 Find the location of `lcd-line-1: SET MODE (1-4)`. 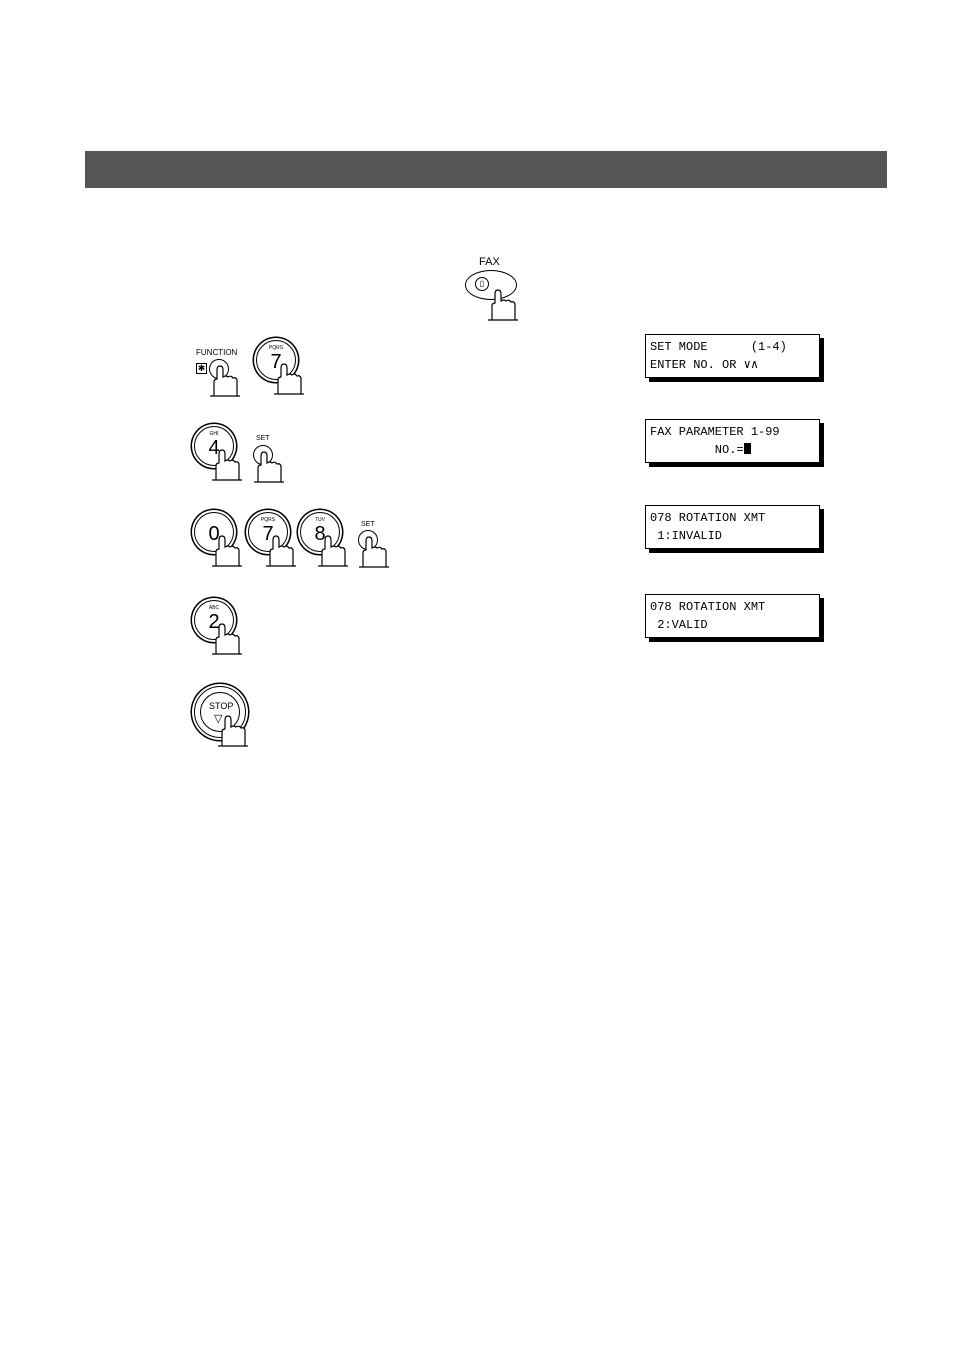

lcd-line-1: SET MODE (1-4) is located at coordinates (718, 347).